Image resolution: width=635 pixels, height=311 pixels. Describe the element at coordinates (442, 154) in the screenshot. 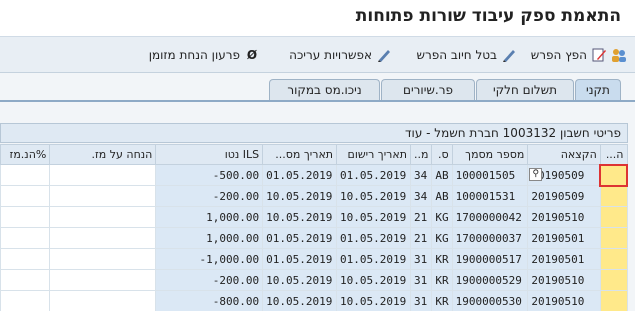

I see `col-header-type: ס.` at that location.